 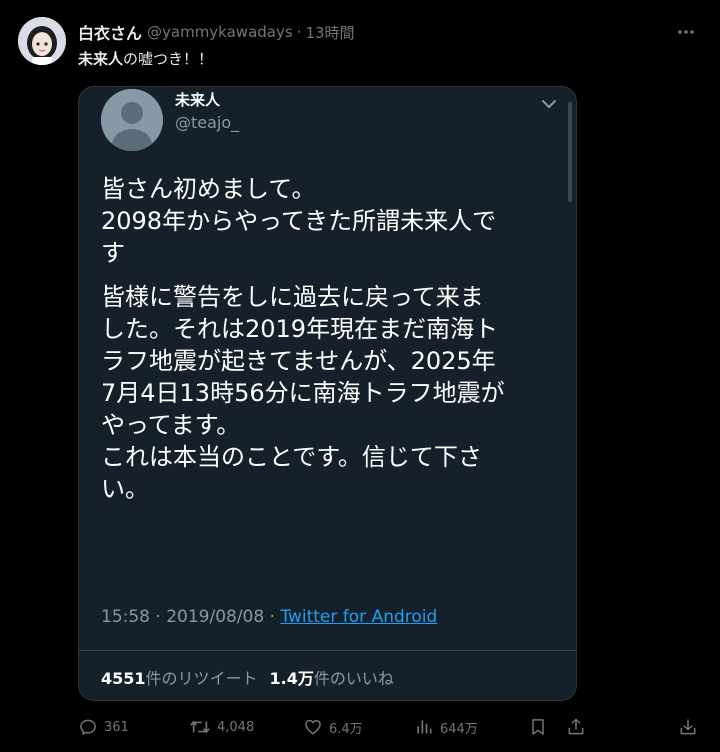 I want to click on quoted-line: 皆さん初めまして。, so click(x=208, y=189).